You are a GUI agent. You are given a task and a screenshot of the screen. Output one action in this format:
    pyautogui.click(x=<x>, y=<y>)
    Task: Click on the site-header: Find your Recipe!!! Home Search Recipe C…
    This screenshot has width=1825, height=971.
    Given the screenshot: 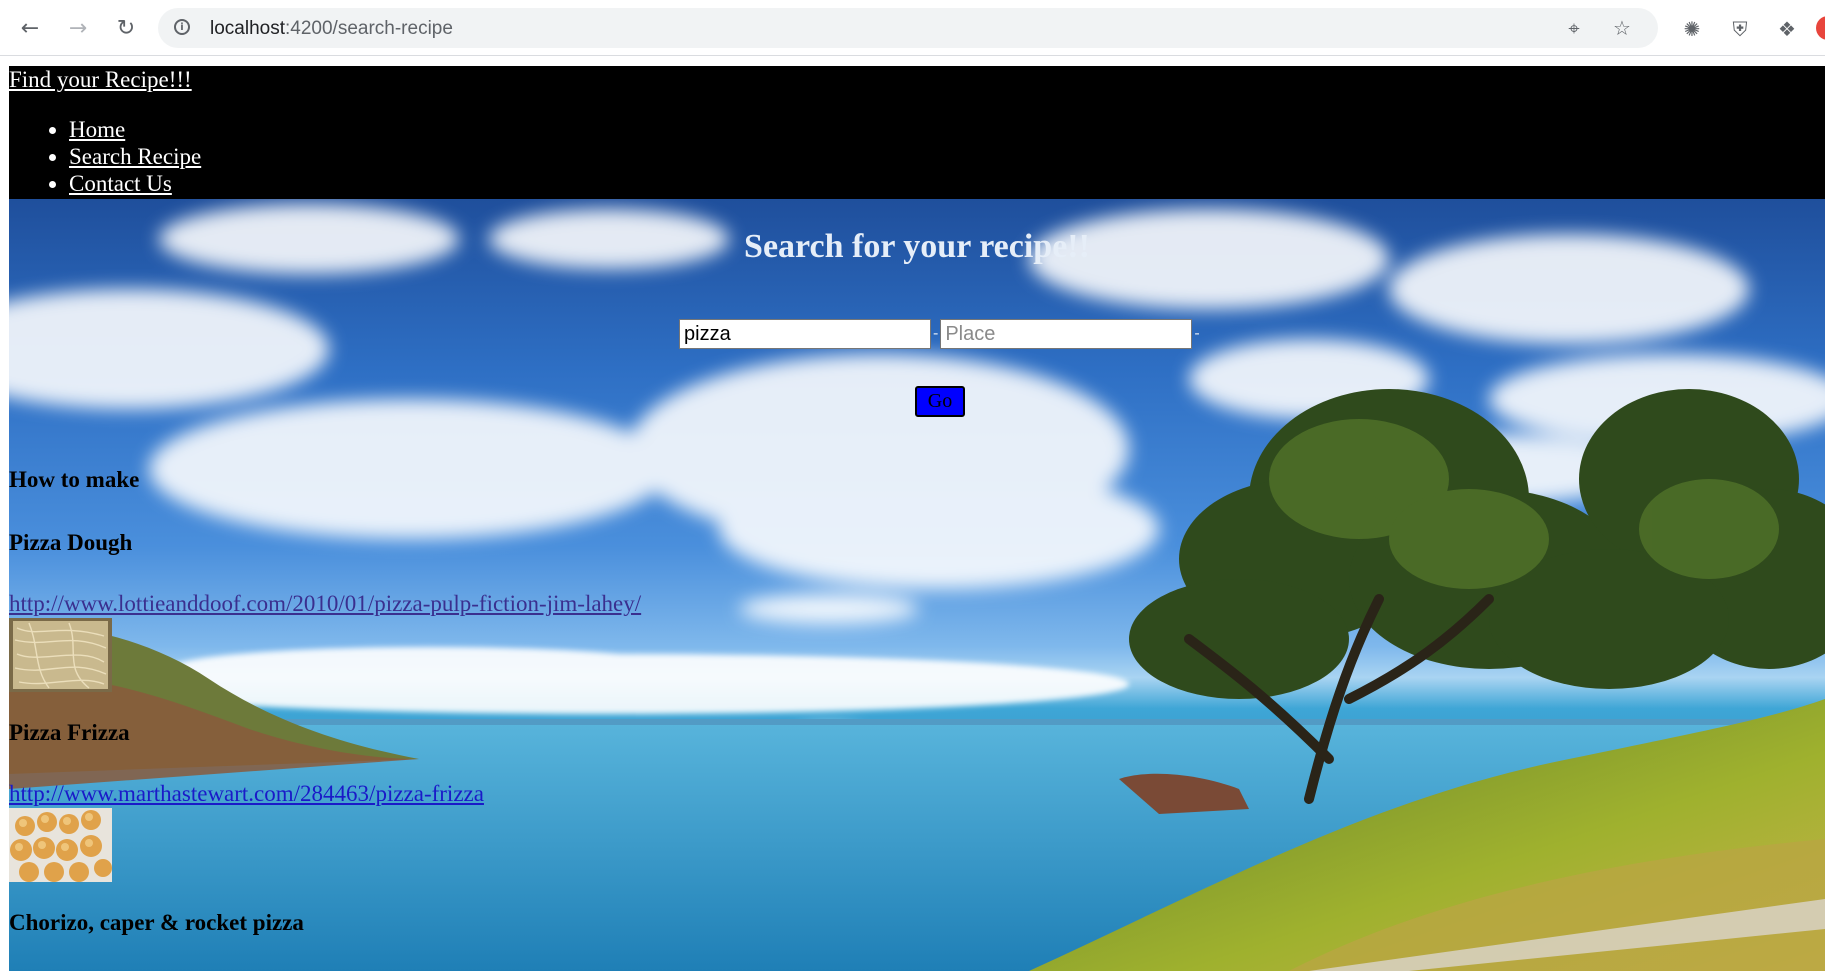 What is the action you would take?
    pyautogui.click(x=917, y=132)
    